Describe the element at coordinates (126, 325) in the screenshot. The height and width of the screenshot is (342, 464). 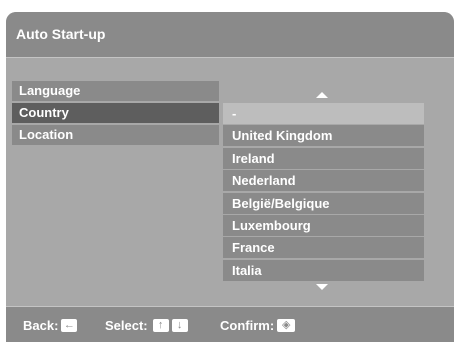
I see `select-label: Select:` at that location.